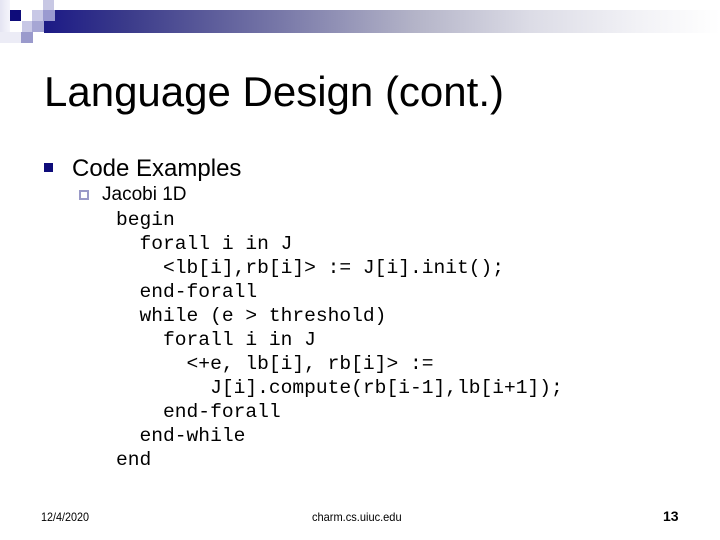 This screenshot has width=720, height=540. I want to click on footer-url: charm.cs.uiuc.edu, so click(357, 517).